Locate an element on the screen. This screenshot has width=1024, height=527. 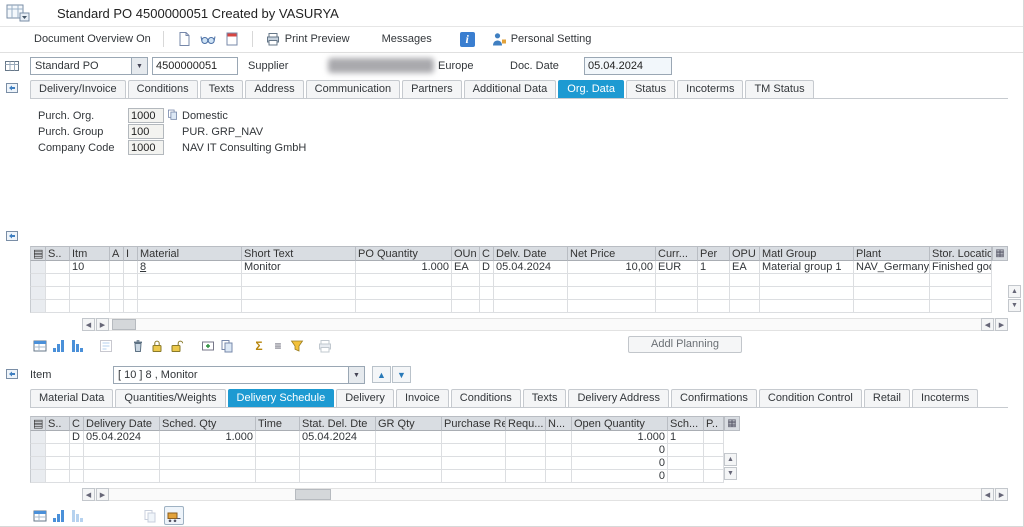
transaction-icon is located at coordinates (18, 14).